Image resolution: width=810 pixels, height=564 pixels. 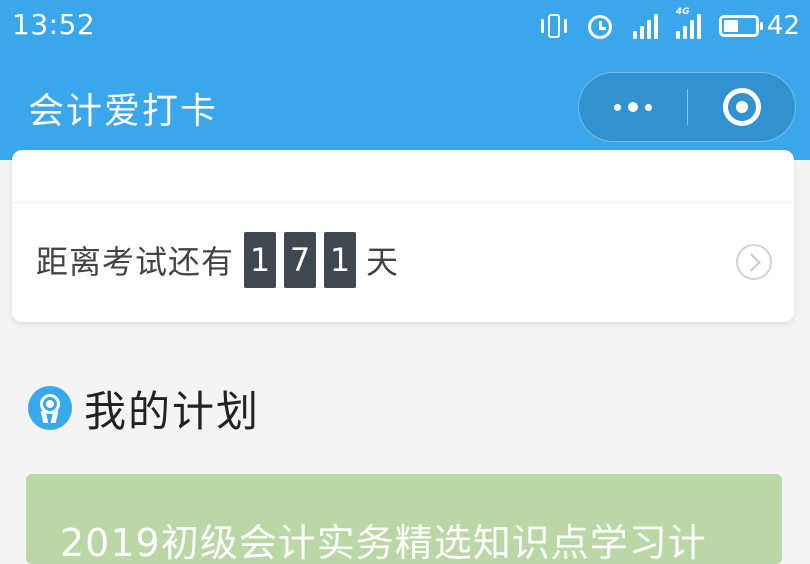 I want to click on more-dots-icon, so click(x=617, y=107).